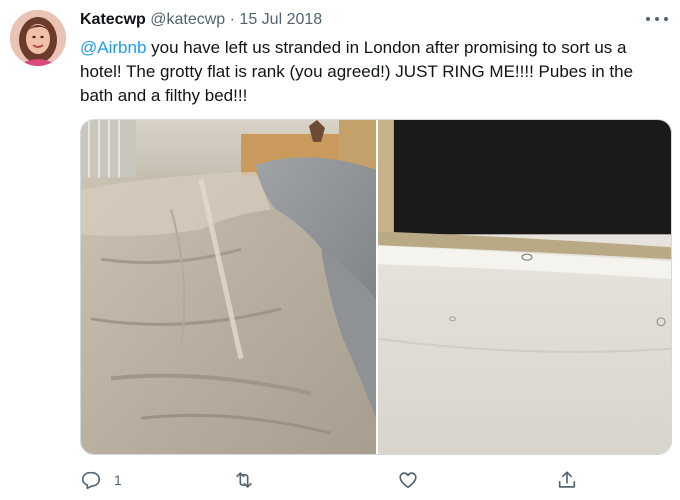 The width and height of the screenshot is (680, 500). Describe the element at coordinates (38, 38) in the screenshot. I see `avatar` at that location.